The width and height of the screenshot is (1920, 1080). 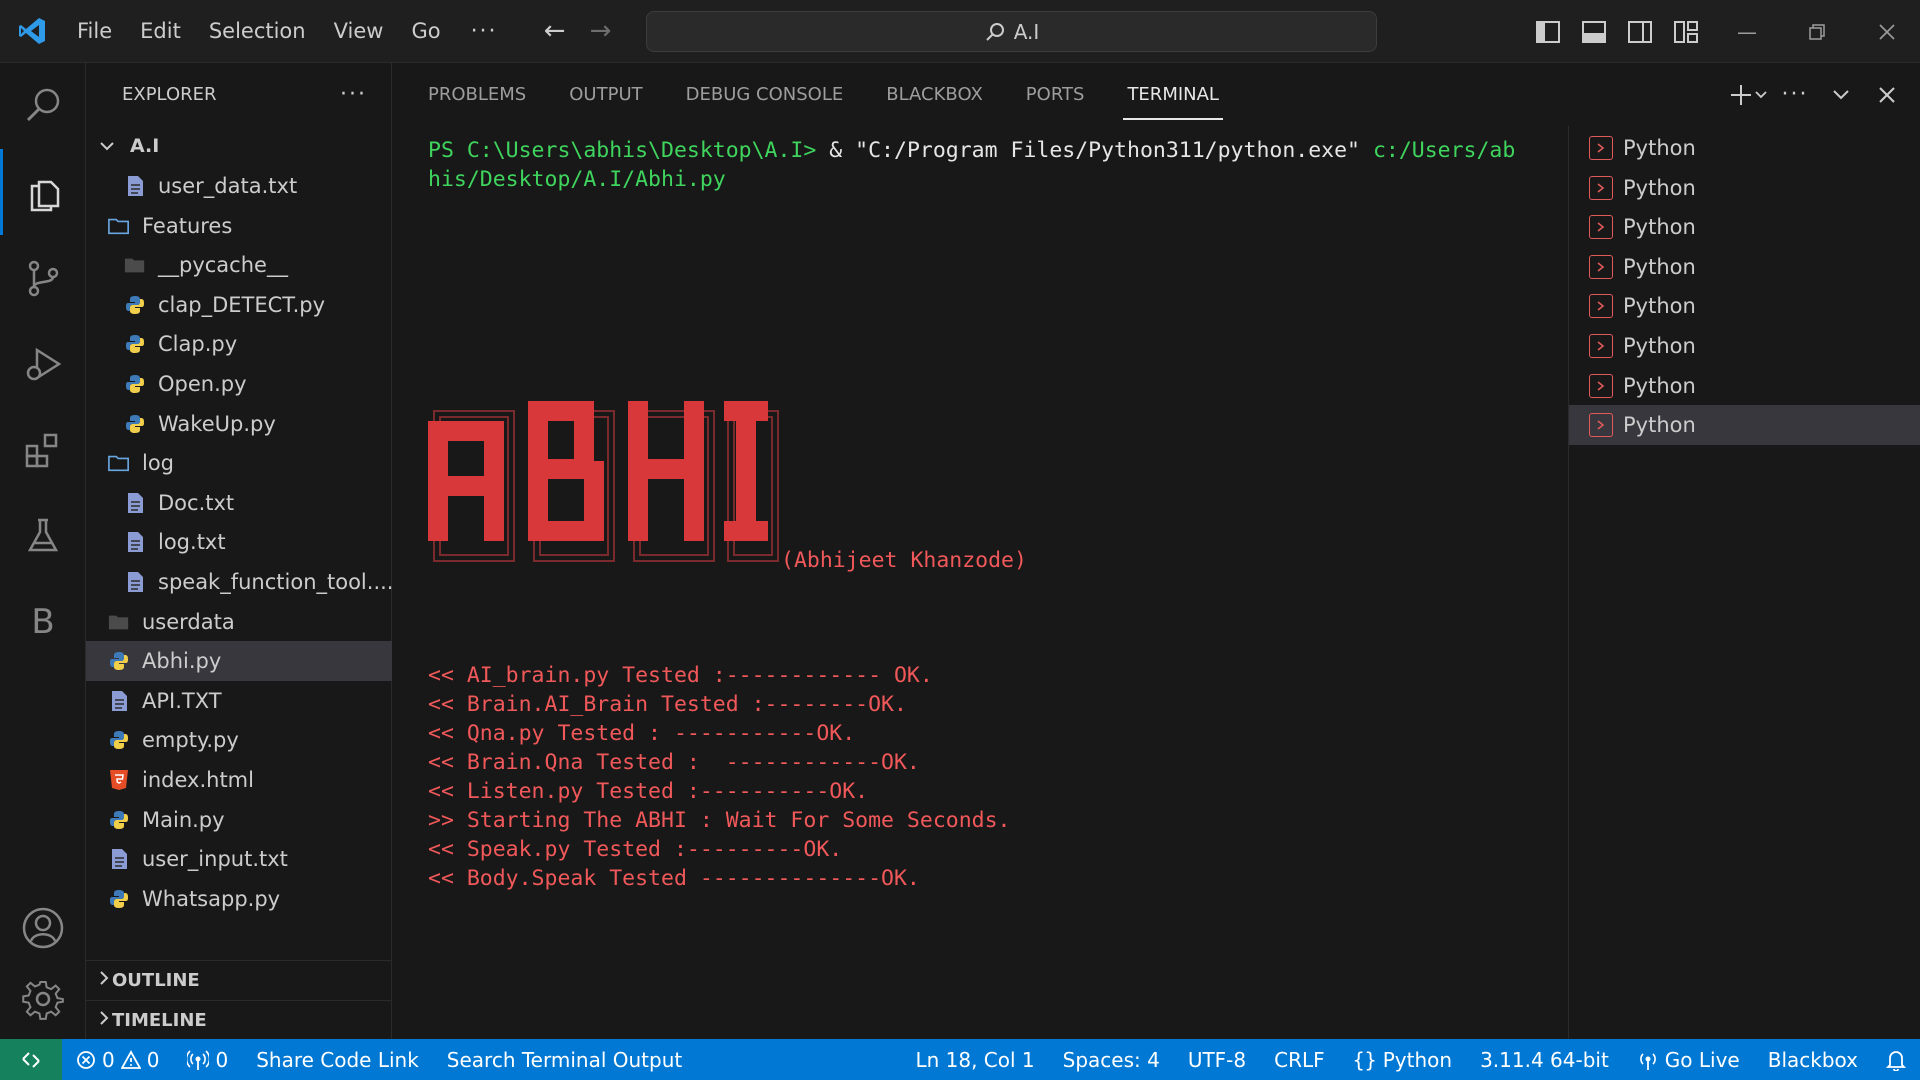 What do you see at coordinates (1887, 94) in the screenshot?
I see `close-panel-icon` at bounding box center [1887, 94].